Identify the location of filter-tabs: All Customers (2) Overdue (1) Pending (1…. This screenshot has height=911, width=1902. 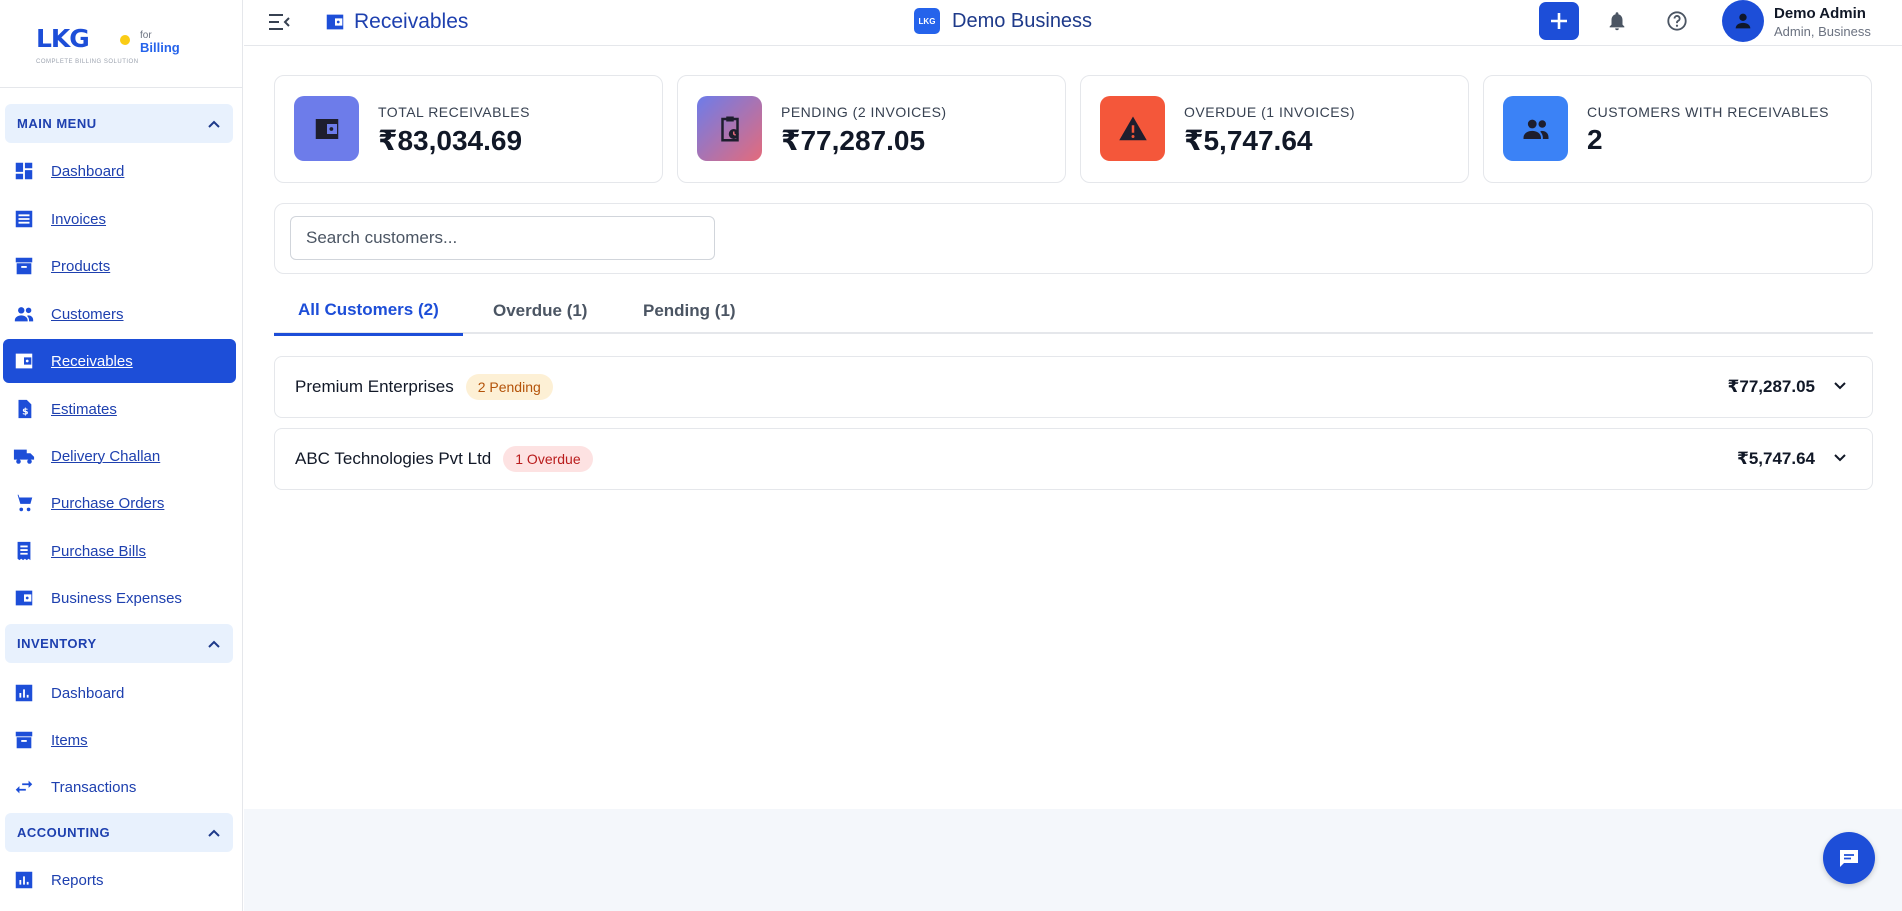
(1073, 311).